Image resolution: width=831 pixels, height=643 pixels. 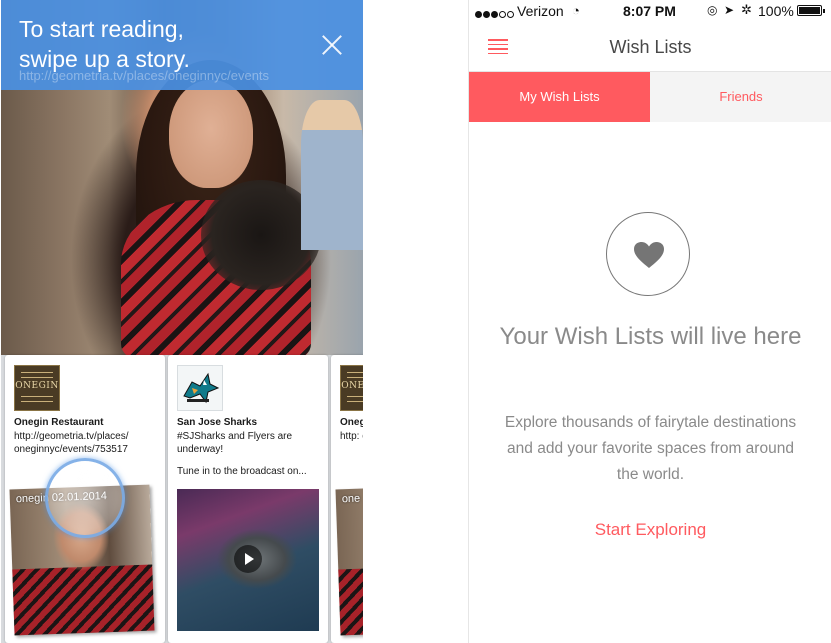 What do you see at coordinates (712, 10) in the screenshot?
I see `rotation-lock-icon: ◎` at bounding box center [712, 10].